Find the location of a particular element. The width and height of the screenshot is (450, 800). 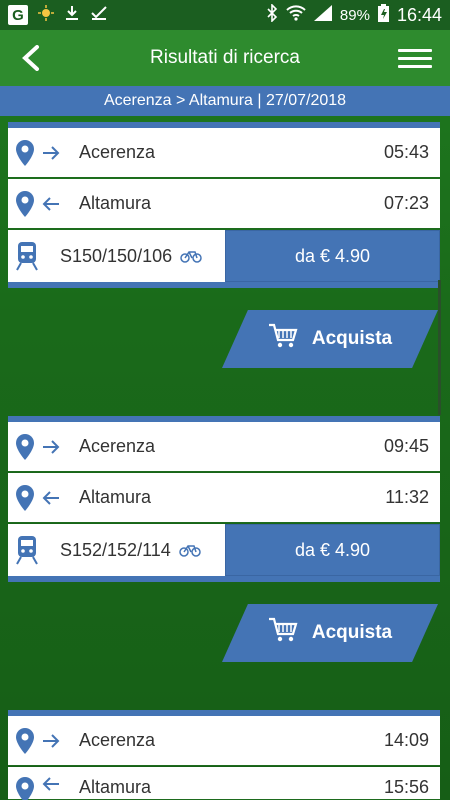

google-icon: G is located at coordinates (18, 15).